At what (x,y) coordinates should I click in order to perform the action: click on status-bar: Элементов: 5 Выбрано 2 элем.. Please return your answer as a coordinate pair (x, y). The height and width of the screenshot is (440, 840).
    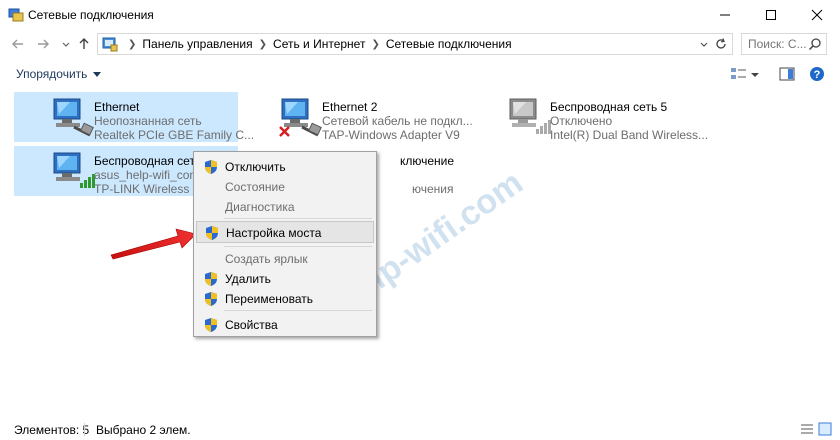
    Looking at the image, I should click on (420, 429).